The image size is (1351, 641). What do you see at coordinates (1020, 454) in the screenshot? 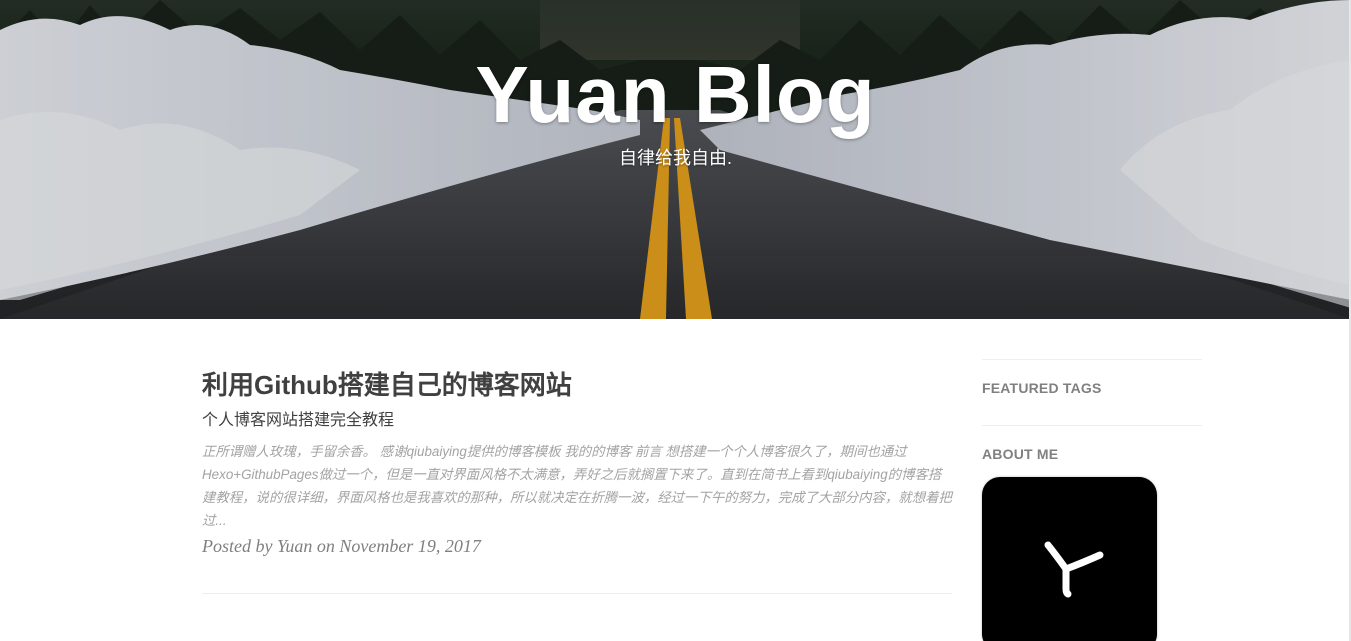
I see `about-me-heading: ABOUT ME` at bounding box center [1020, 454].